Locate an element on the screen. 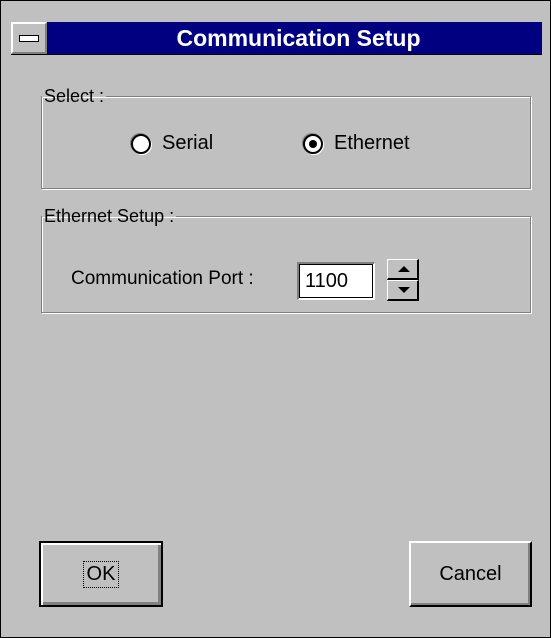 The image size is (551, 638). ethernet-radio-label: Ethernet is located at coordinates (372, 143).